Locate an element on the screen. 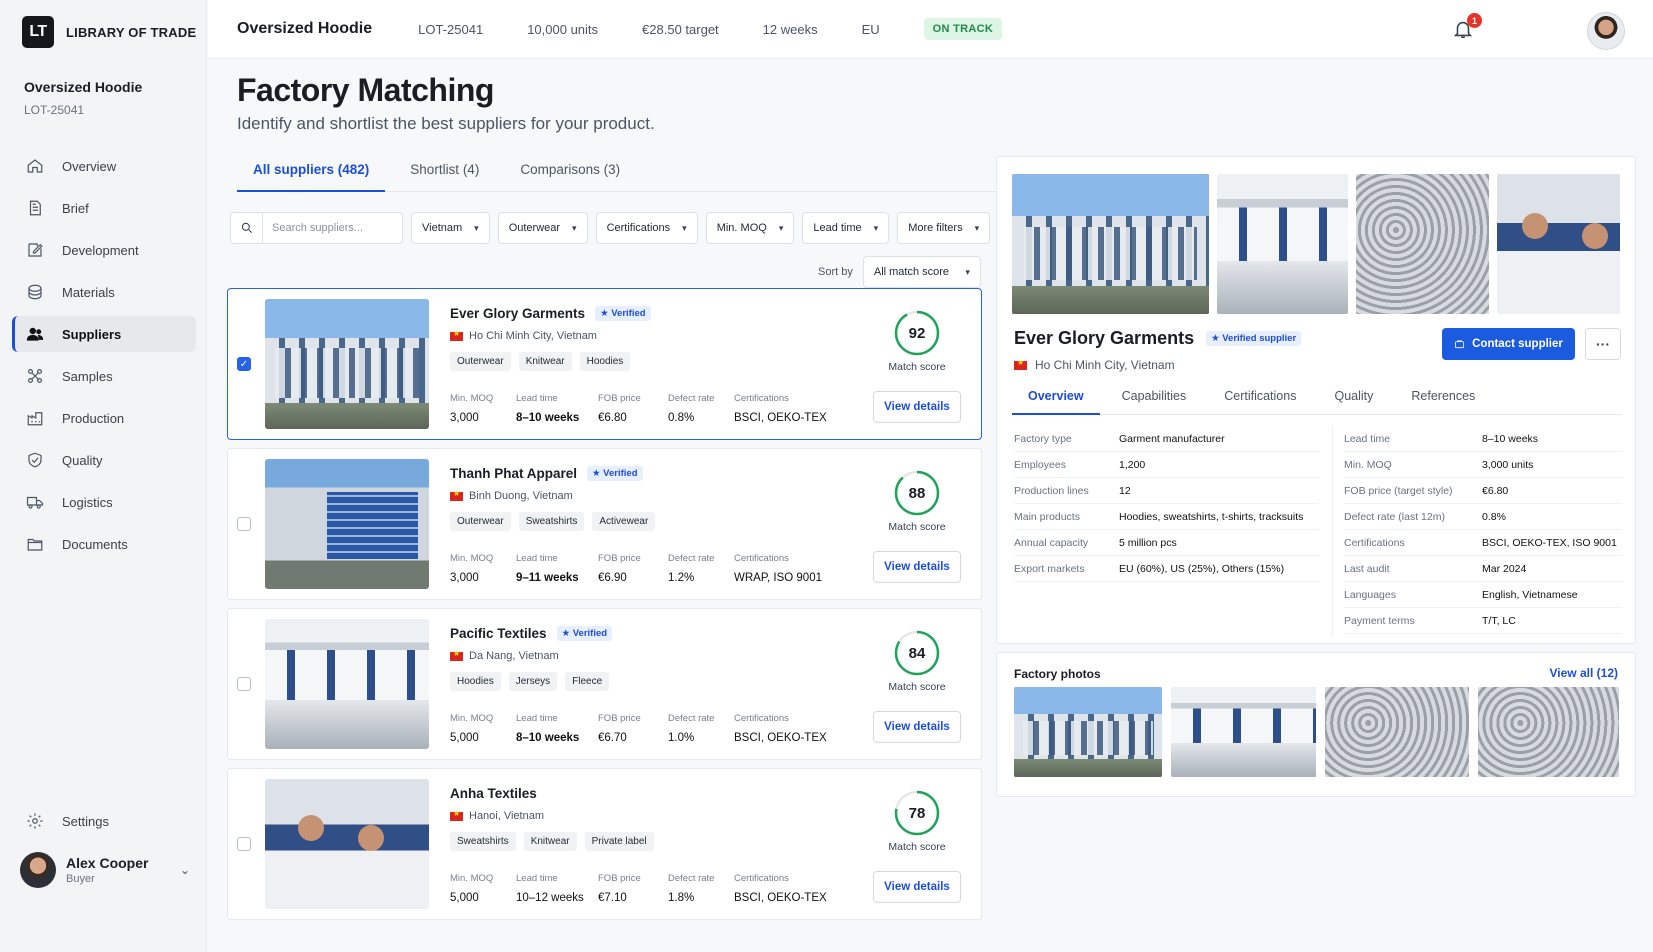 This screenshot has height=952, width=1653. match-score-value: 88 is located at coordinates (917, 493).